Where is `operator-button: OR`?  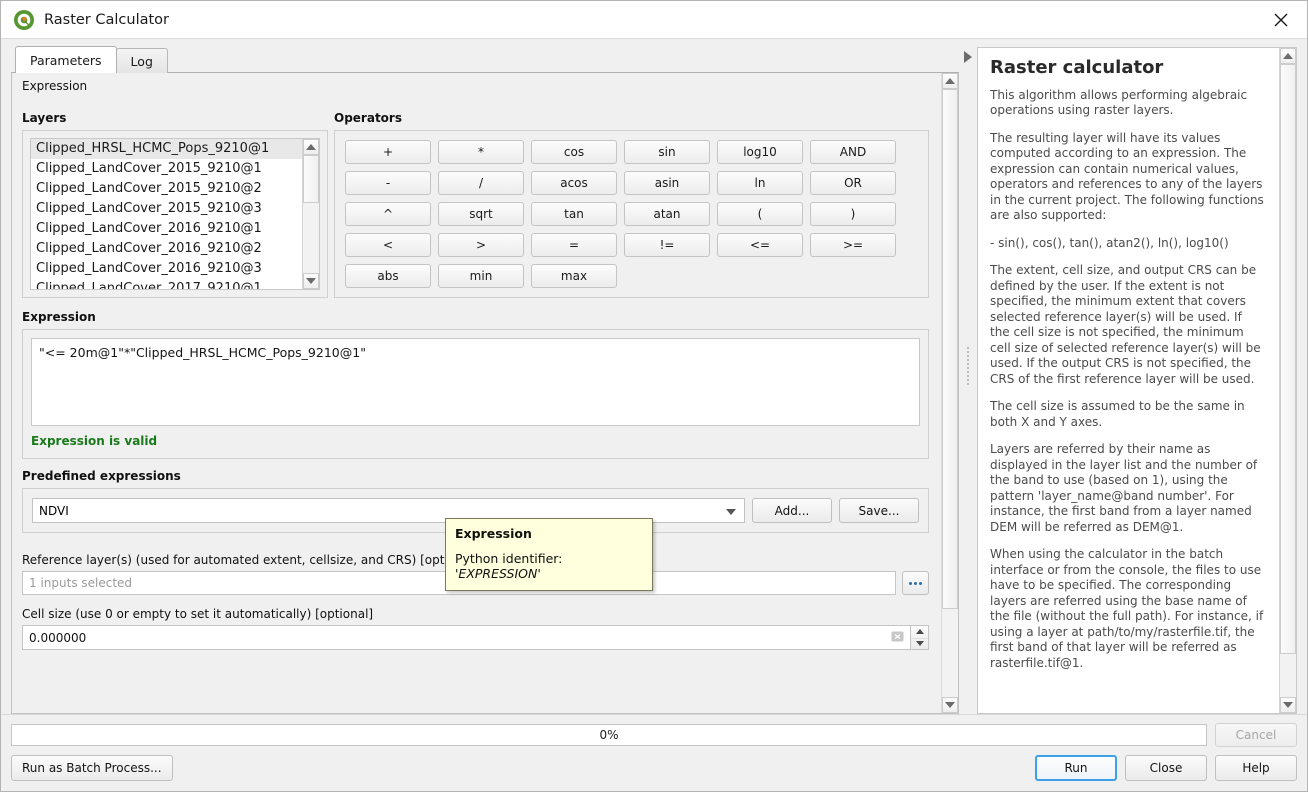 operator-button: OR is located at coordinates (853, 183).